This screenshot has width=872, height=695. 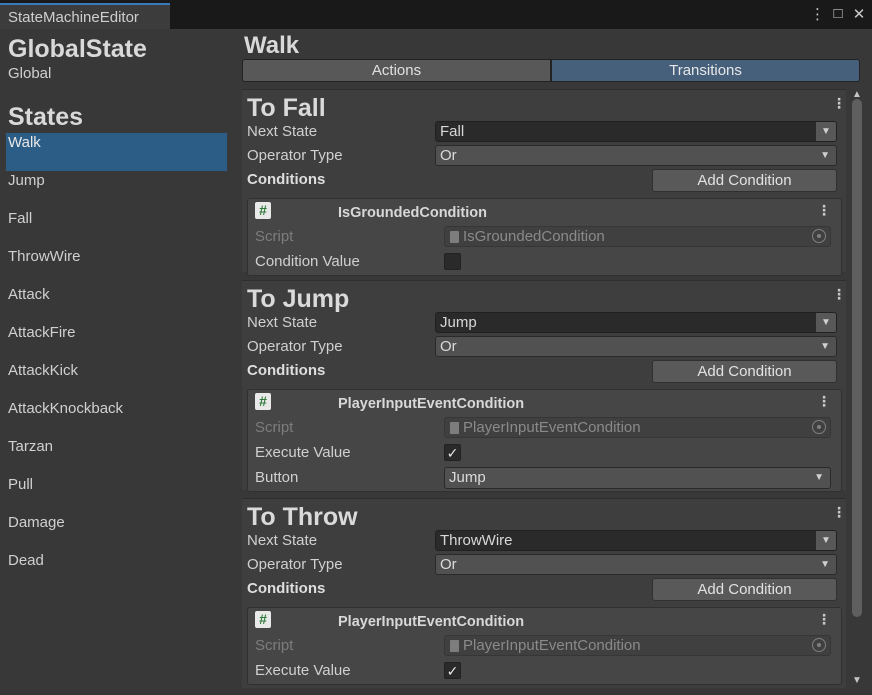 I want to click on state-item-attackfire: AttackFire, so click(x=116, y=342).